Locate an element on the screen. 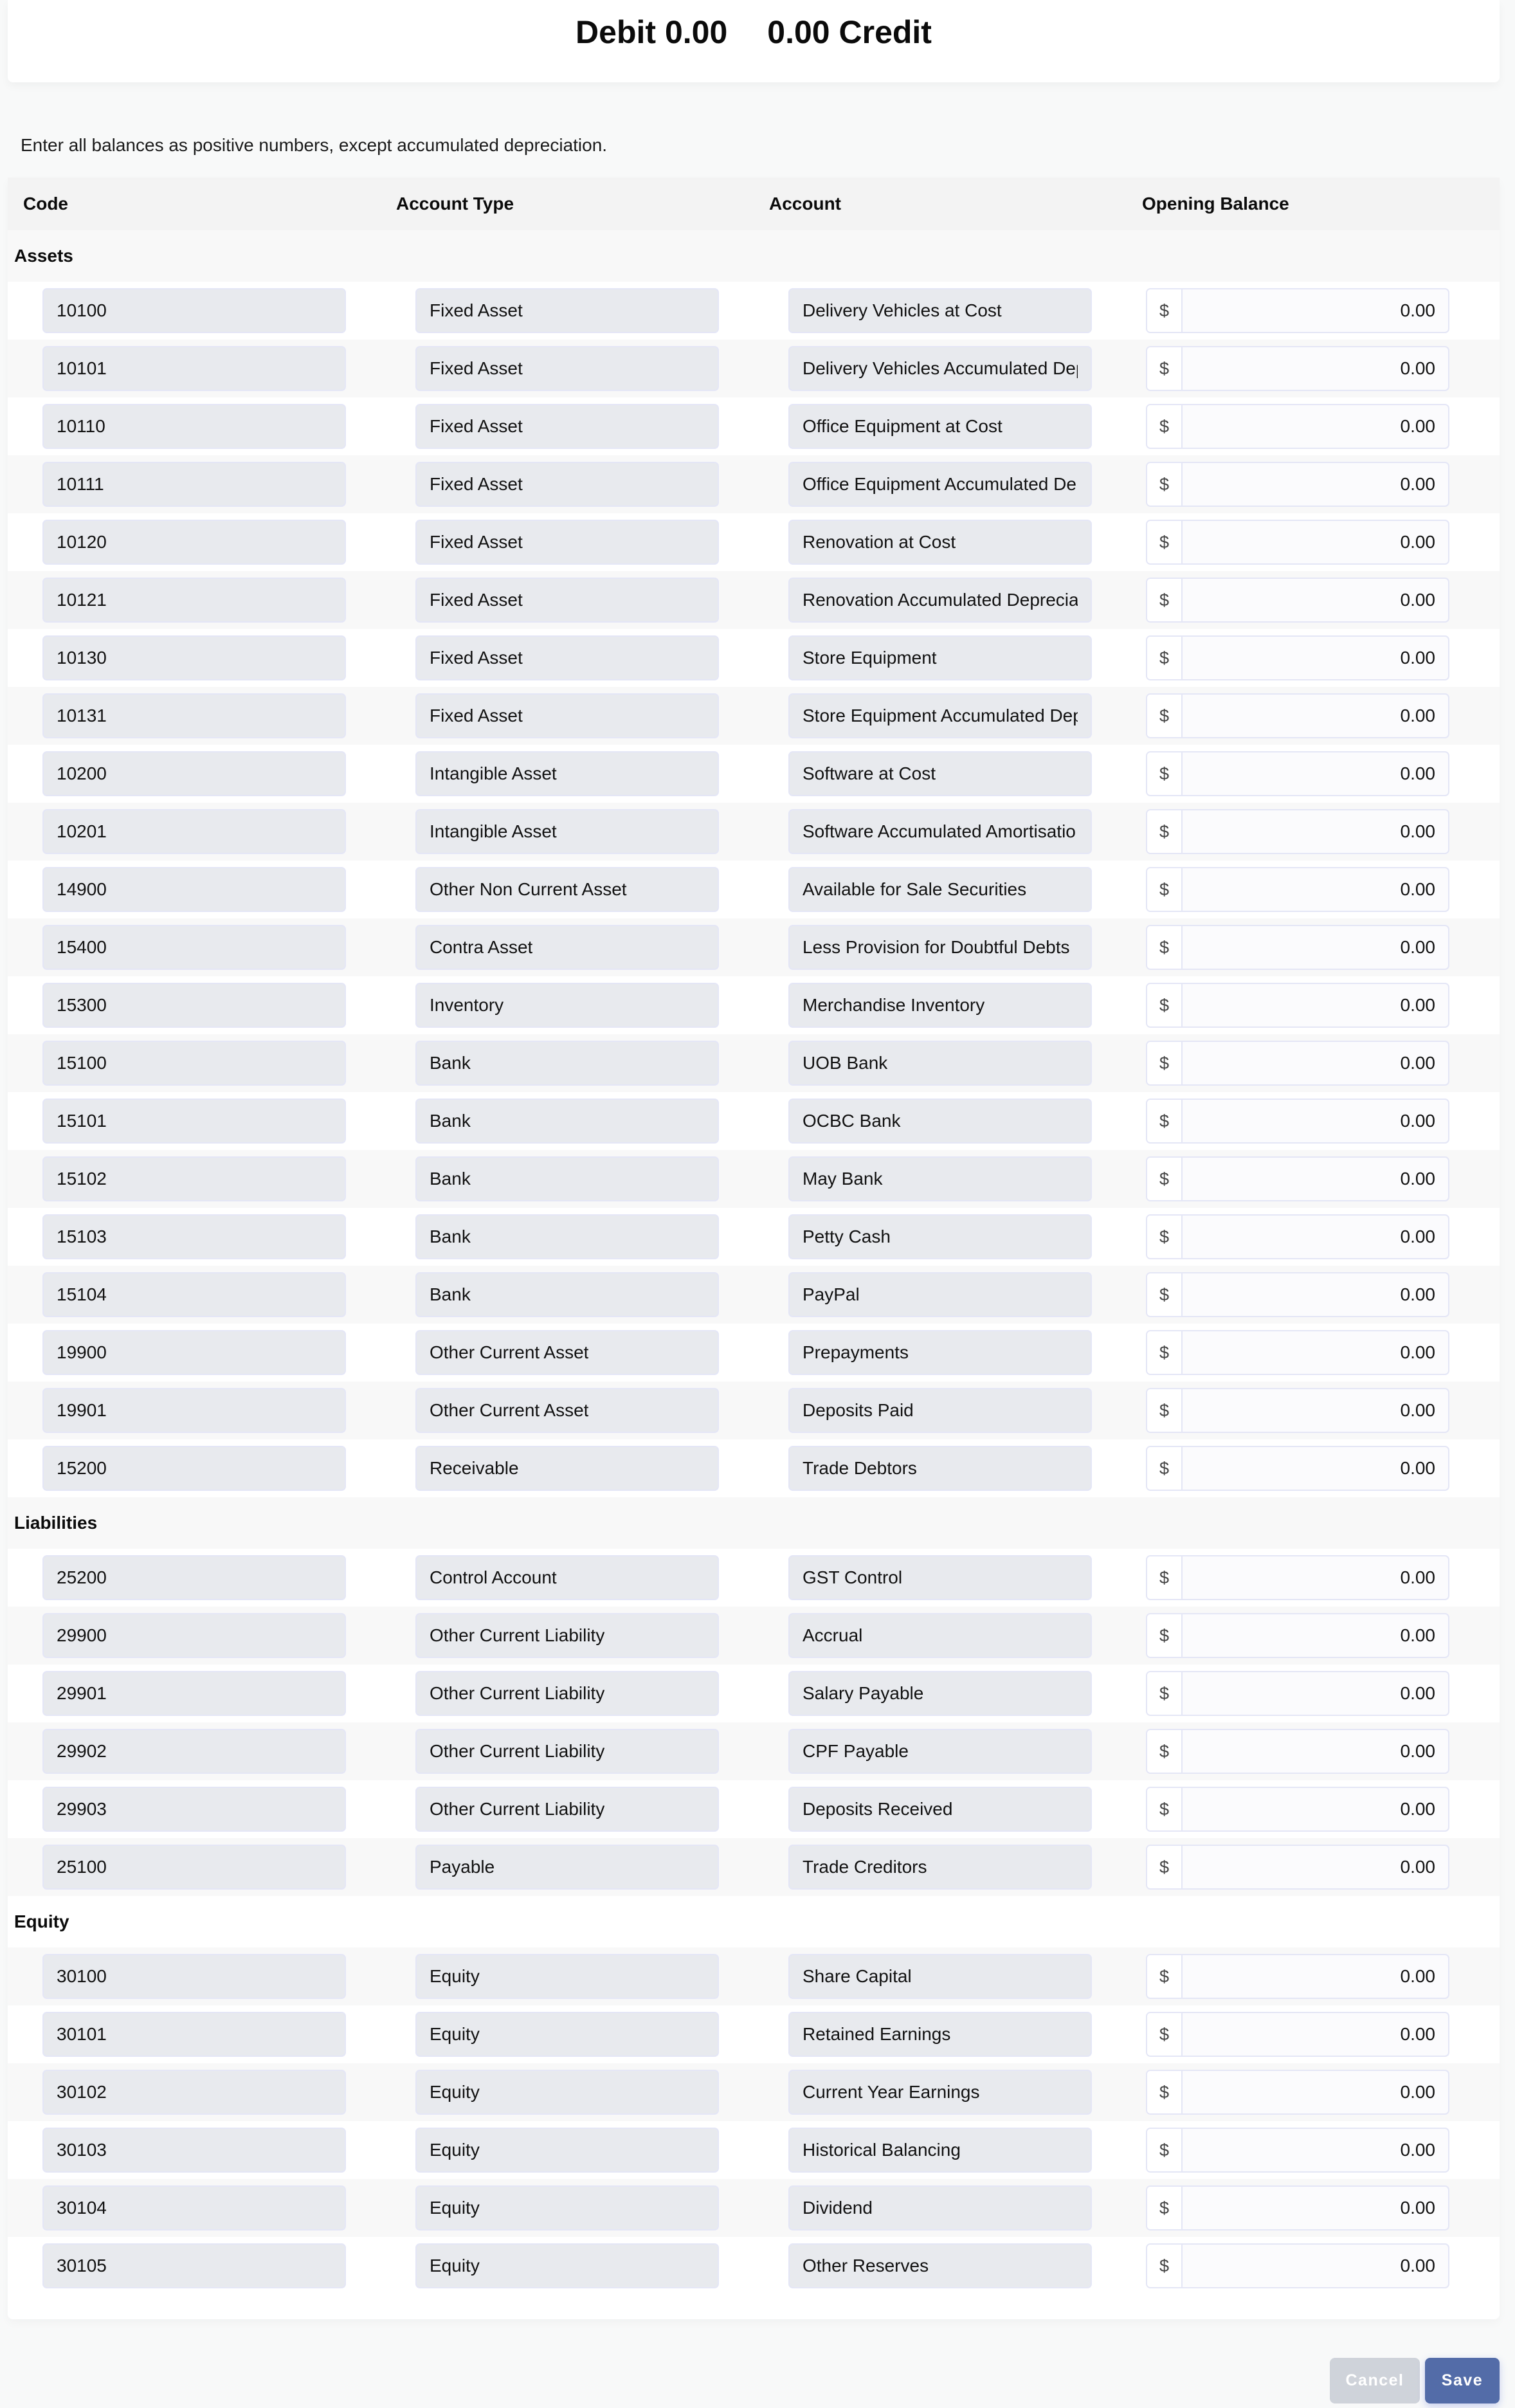 The width and height of the screenshot is (1515, 2408). account-name-field: Deposits Paid is located at coordinates (940, 1410).